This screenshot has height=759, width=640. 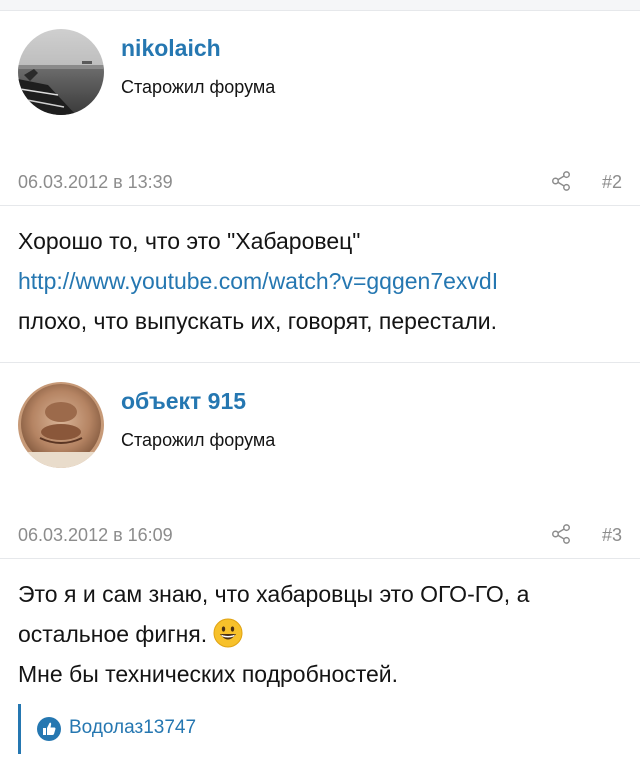 I want to click on post-date: 06.03.2012 в 13:39, so click(x=95, y=182).